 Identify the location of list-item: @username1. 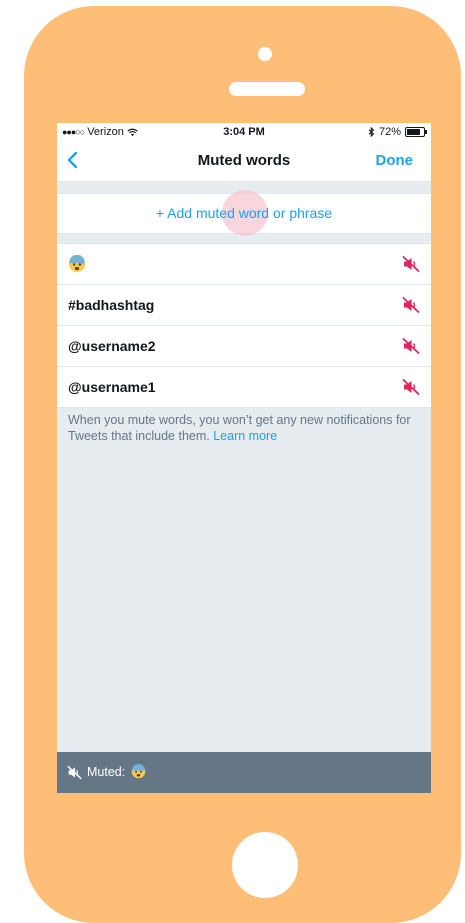
(244, 387).